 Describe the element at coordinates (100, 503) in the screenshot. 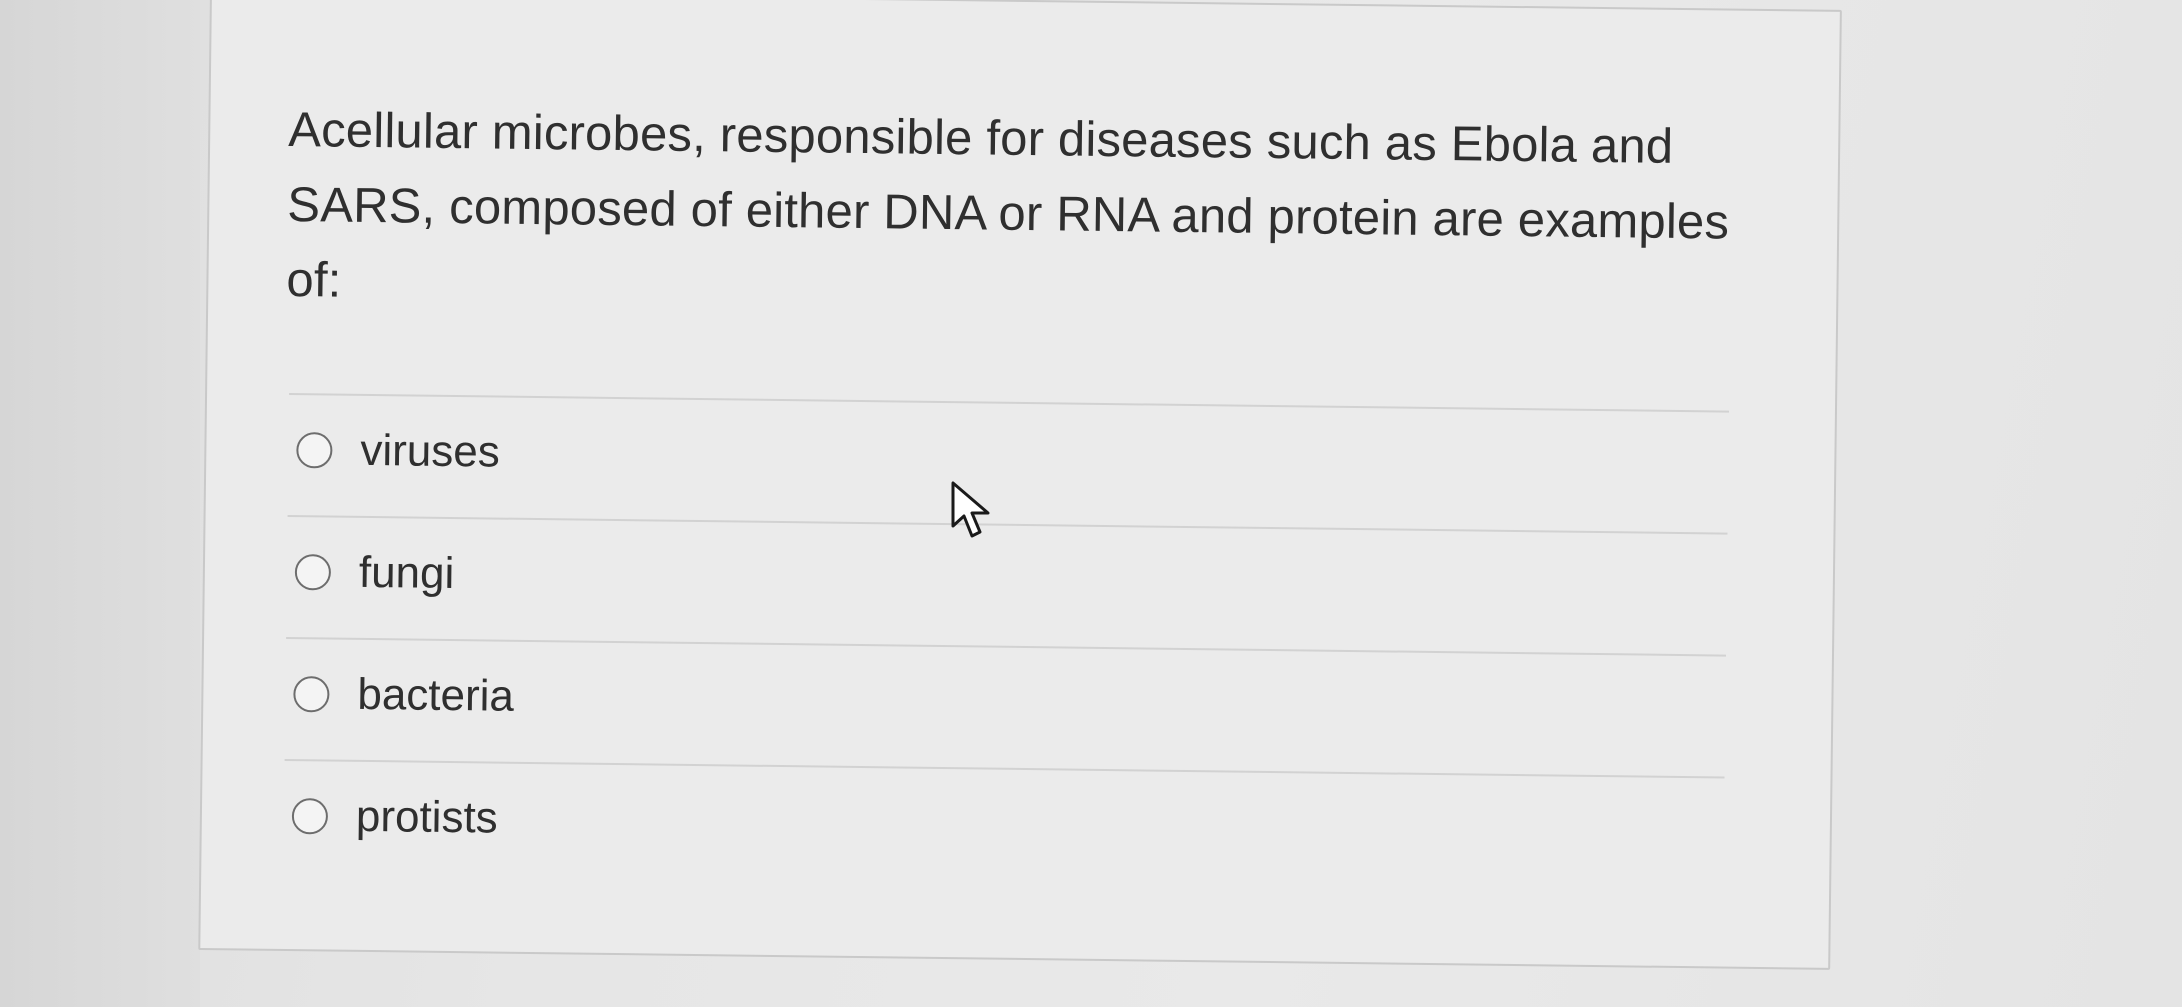

I see `page-background-left` at that location.